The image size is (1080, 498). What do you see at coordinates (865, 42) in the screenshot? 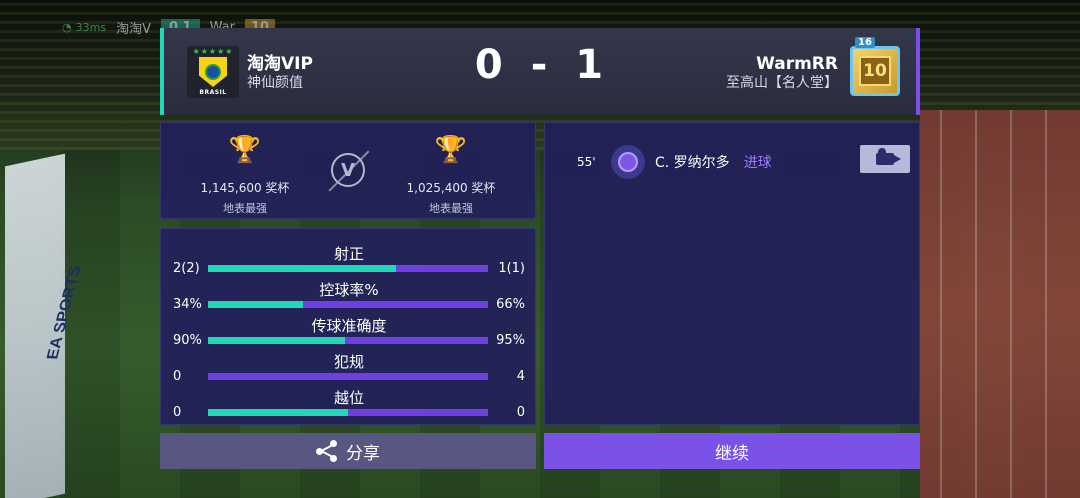
I see `badge-tier: 16` at bounding box center [865, 42].